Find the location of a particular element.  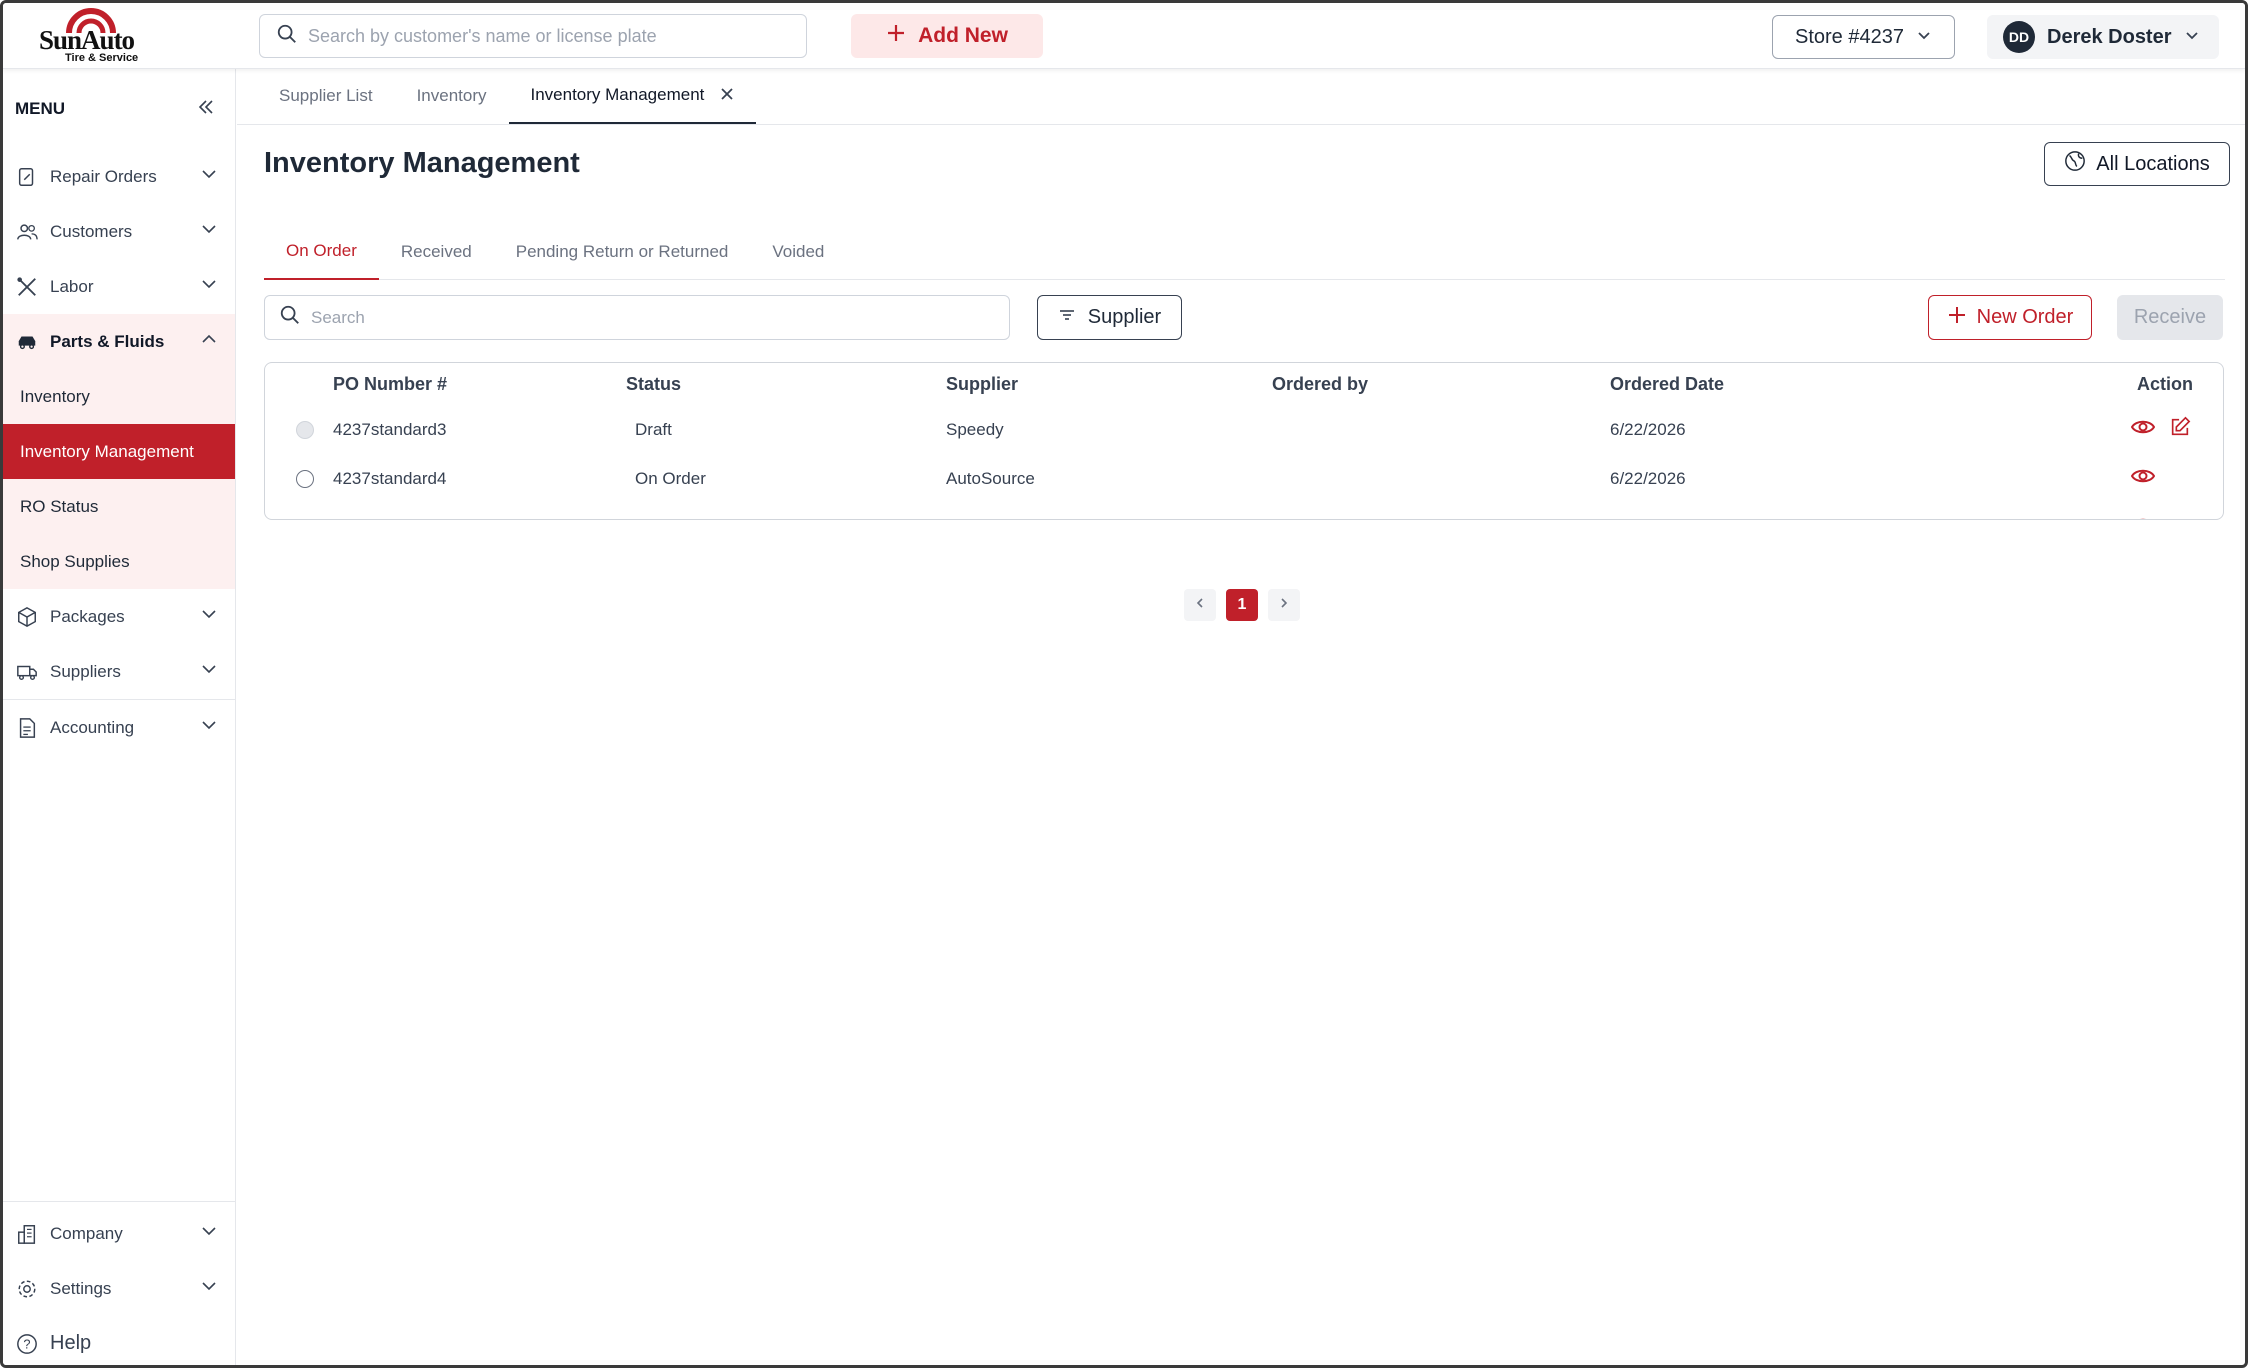

status-cell: Draft is located at coordinates (653, 429).